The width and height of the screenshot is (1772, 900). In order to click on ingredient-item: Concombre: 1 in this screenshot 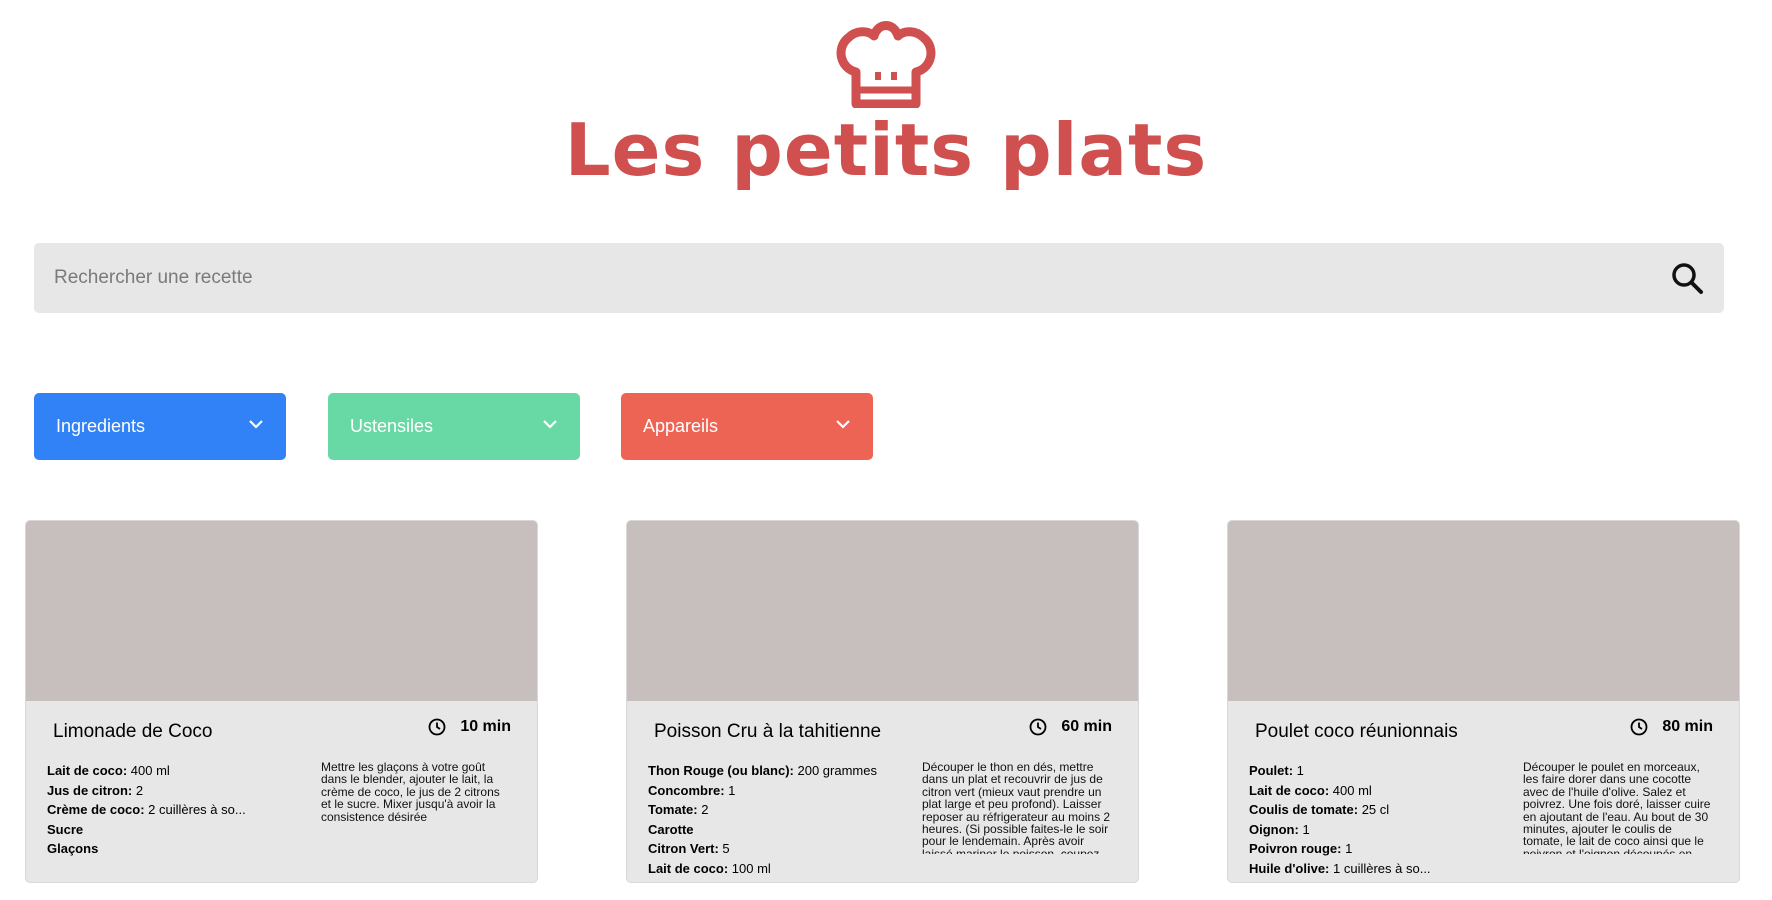, I will do `click(692, 790)`.